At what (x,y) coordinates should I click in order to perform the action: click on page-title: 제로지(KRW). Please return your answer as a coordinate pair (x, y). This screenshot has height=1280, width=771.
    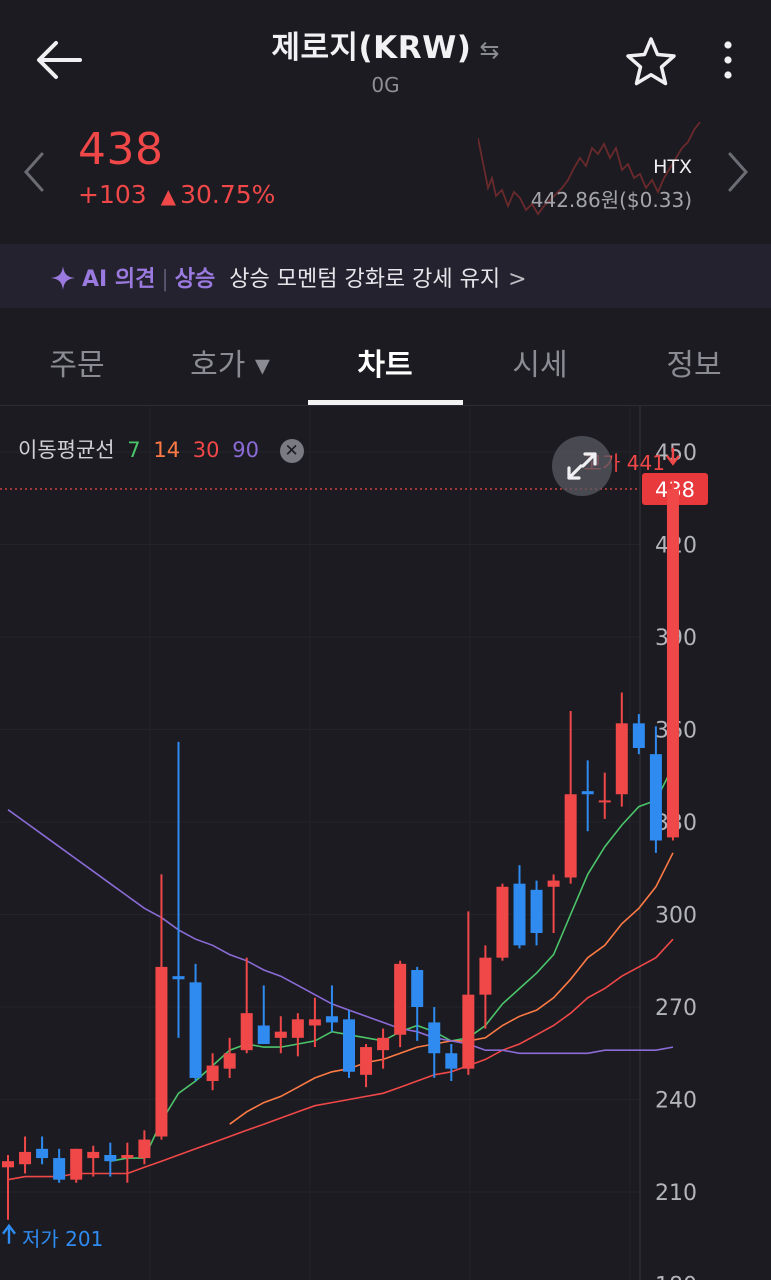
    Looking at the image, I should click on (371, 48).